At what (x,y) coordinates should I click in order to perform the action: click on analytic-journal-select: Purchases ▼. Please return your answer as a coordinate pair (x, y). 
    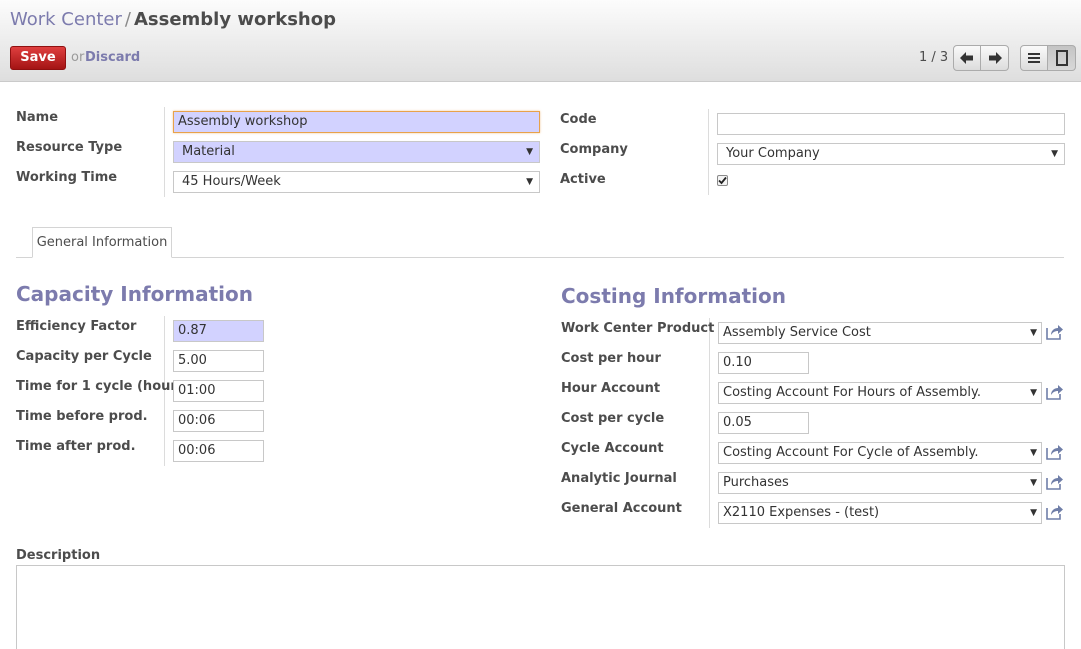
    Looking at the image, I should click on (880, 483).